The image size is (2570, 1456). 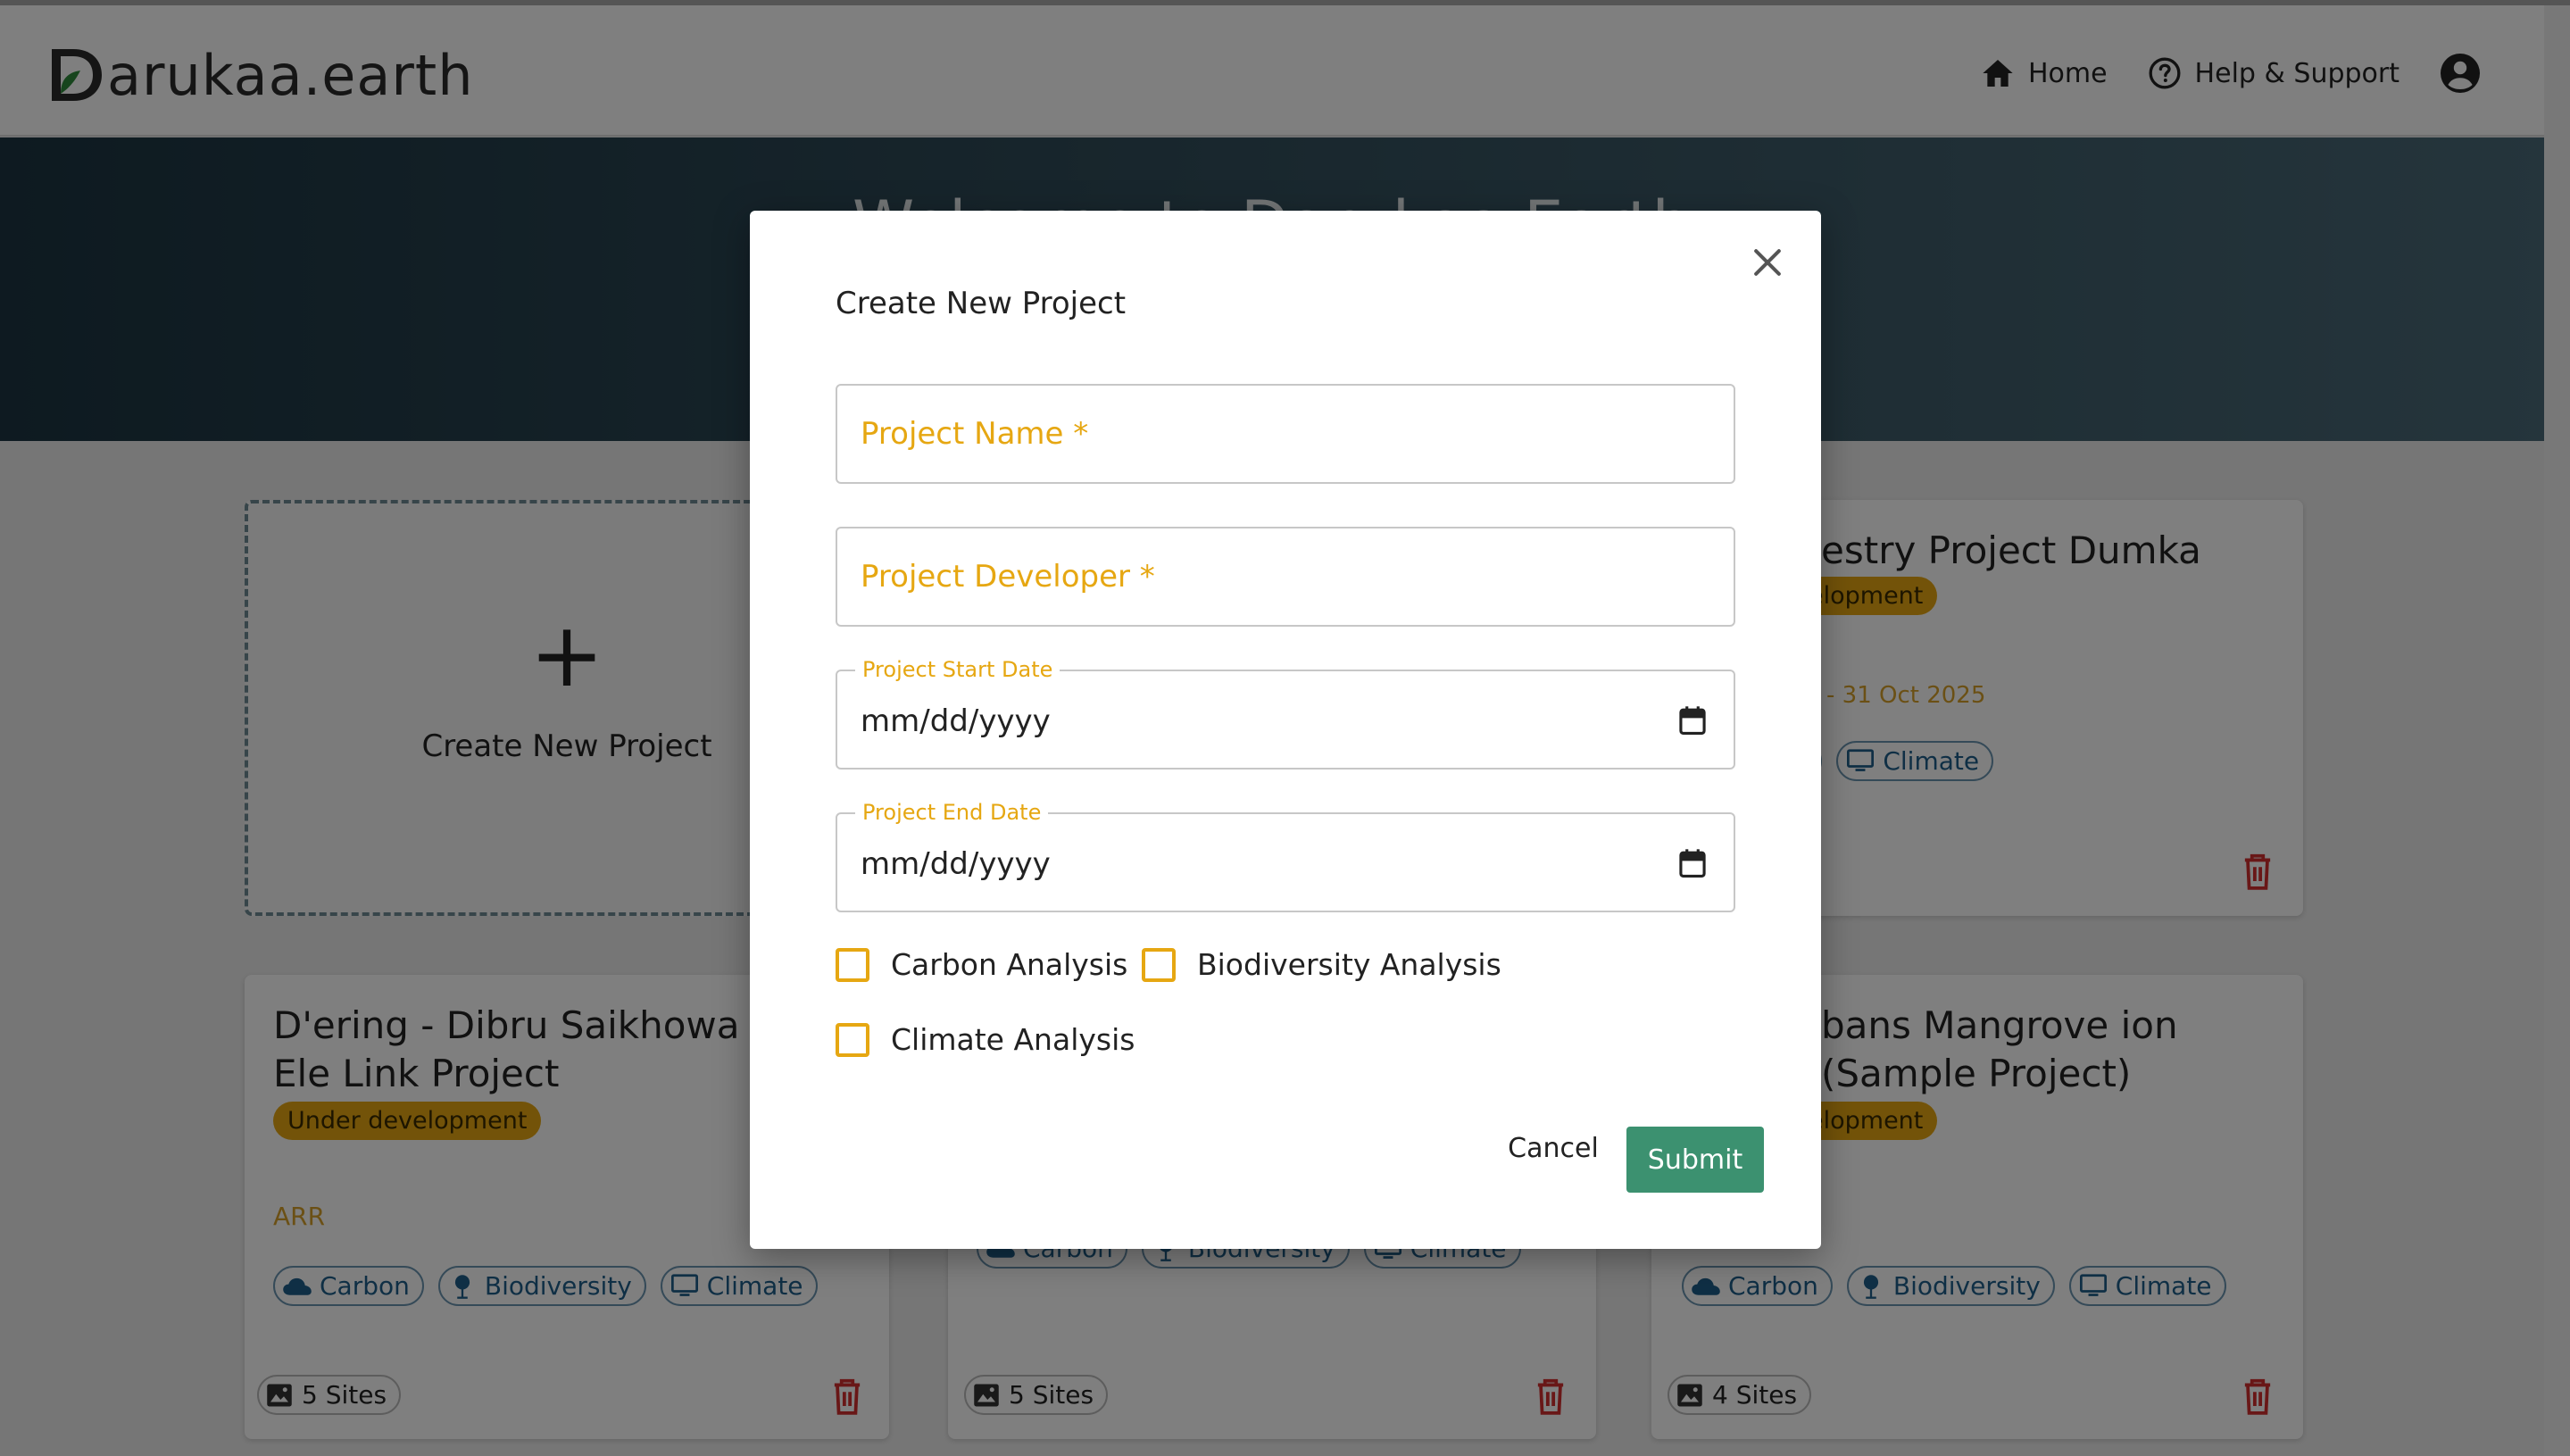 I want to click on carbon-analysis-checkbox, so click(x=852, y=964).